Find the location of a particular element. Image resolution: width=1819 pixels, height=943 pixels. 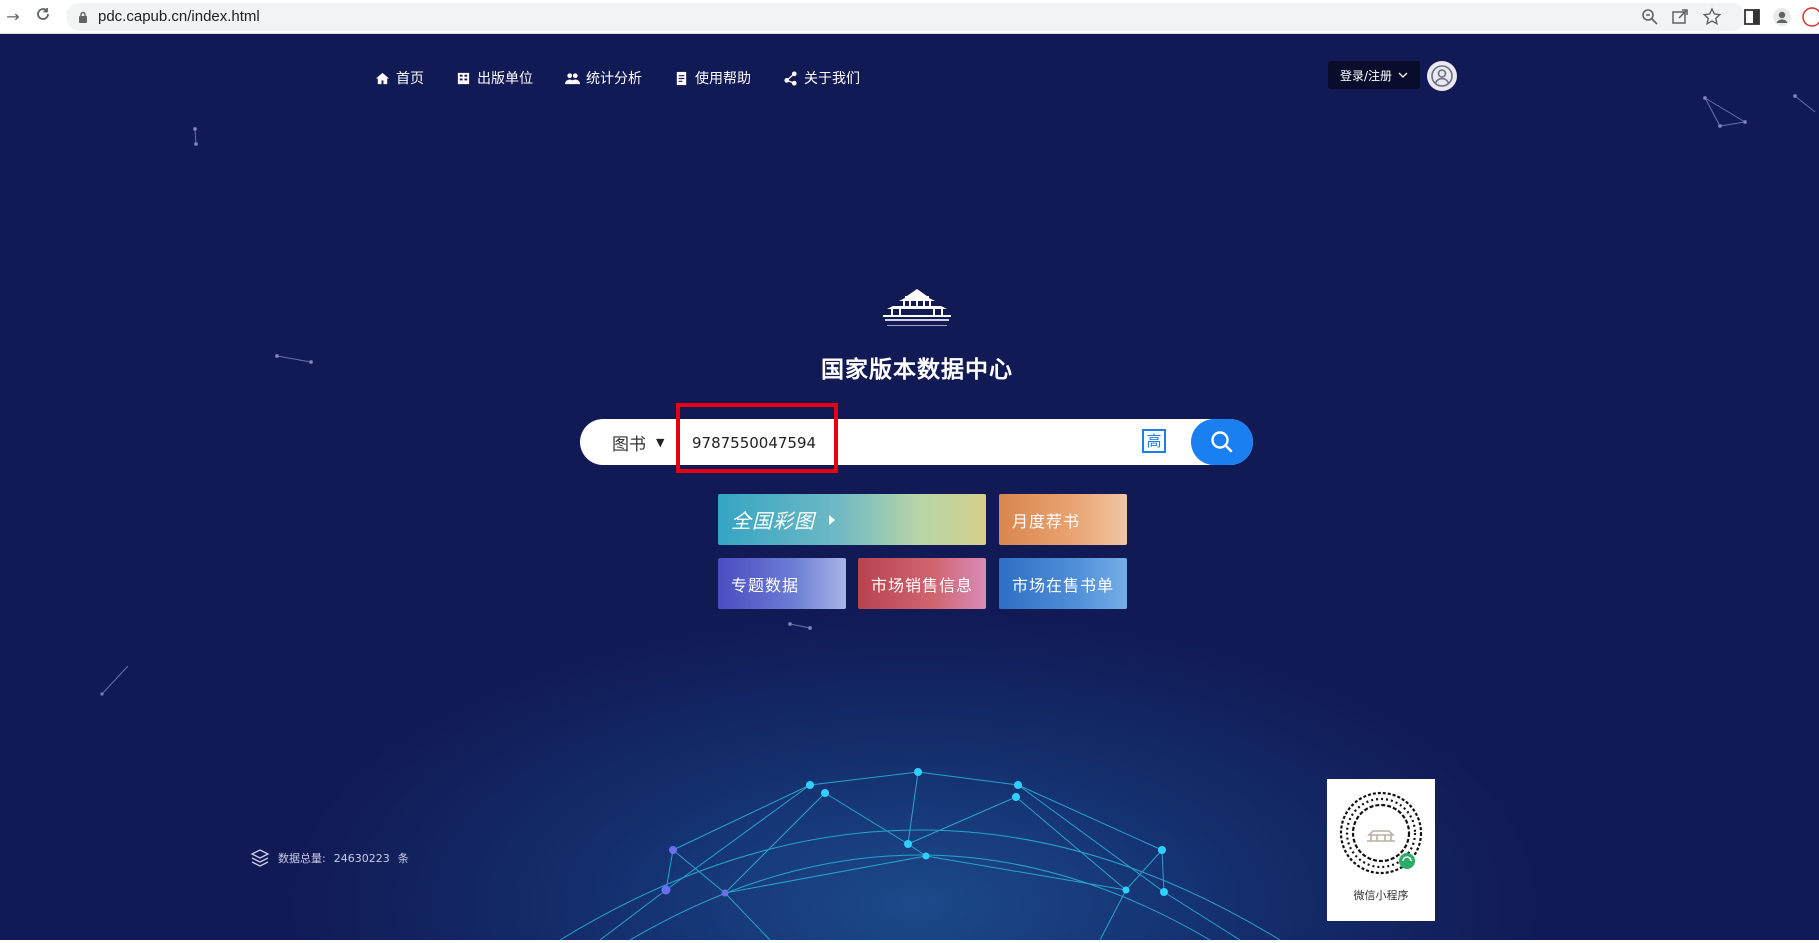

profile-icon is located at coordinates (1782, 17).